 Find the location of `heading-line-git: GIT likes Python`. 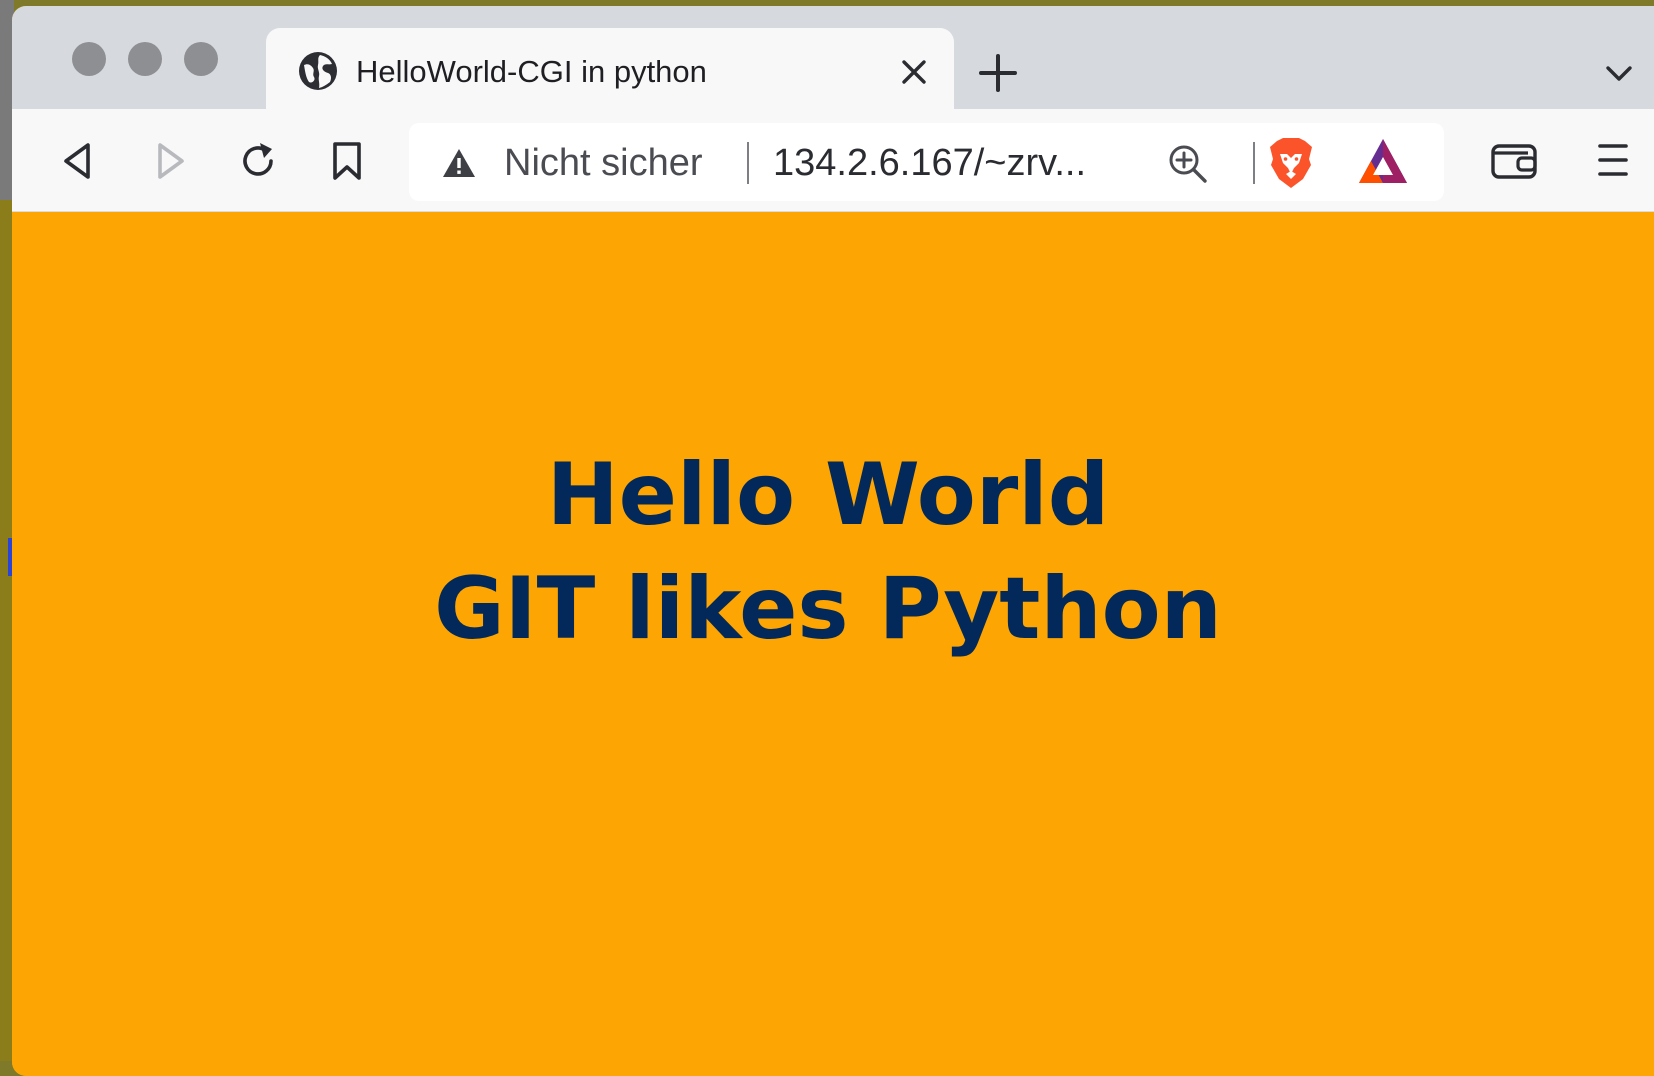

heading-line-git: GIT likes Python is located at coordinates (828, 609).